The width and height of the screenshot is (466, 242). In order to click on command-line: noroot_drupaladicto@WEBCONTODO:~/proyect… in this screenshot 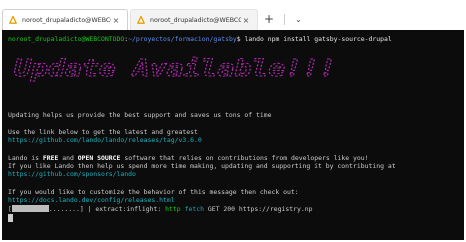, I will do `click(200, 39)`.